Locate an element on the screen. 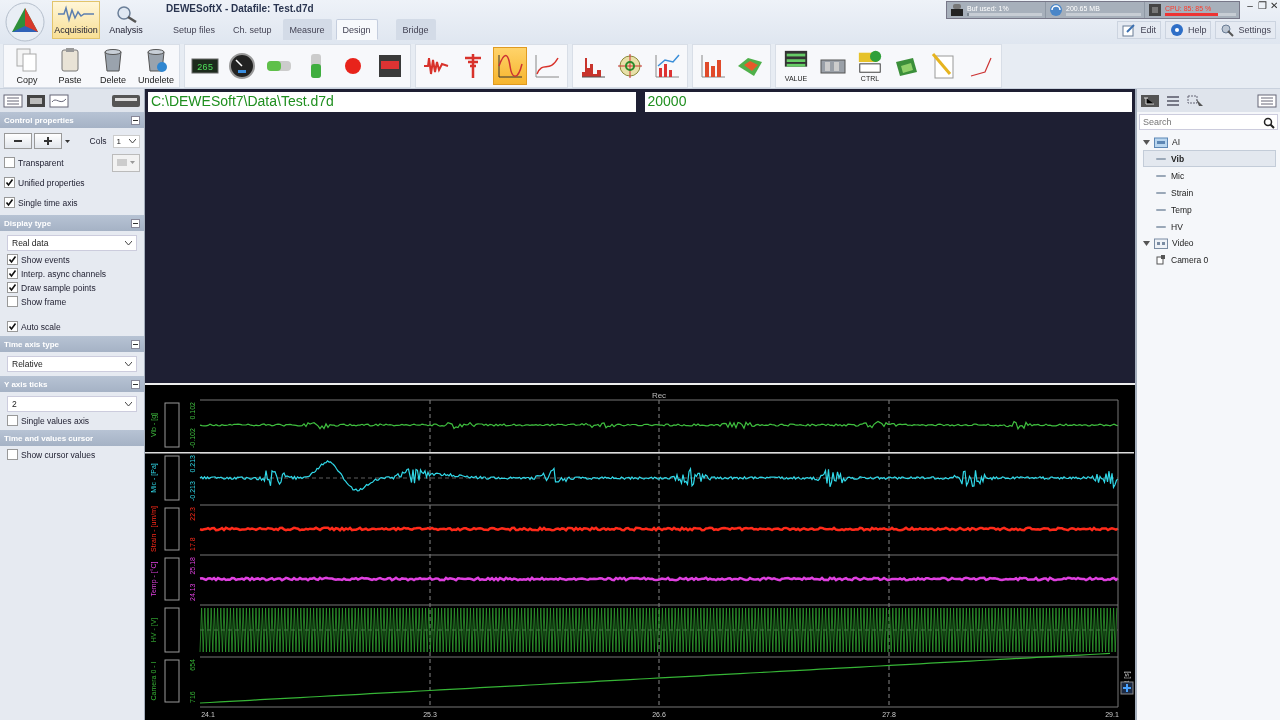  tab: Measure is located at coordinates (307, 29).